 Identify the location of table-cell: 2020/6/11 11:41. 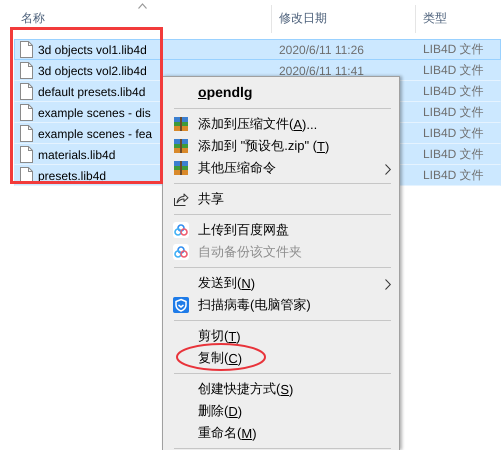
(321, 71).